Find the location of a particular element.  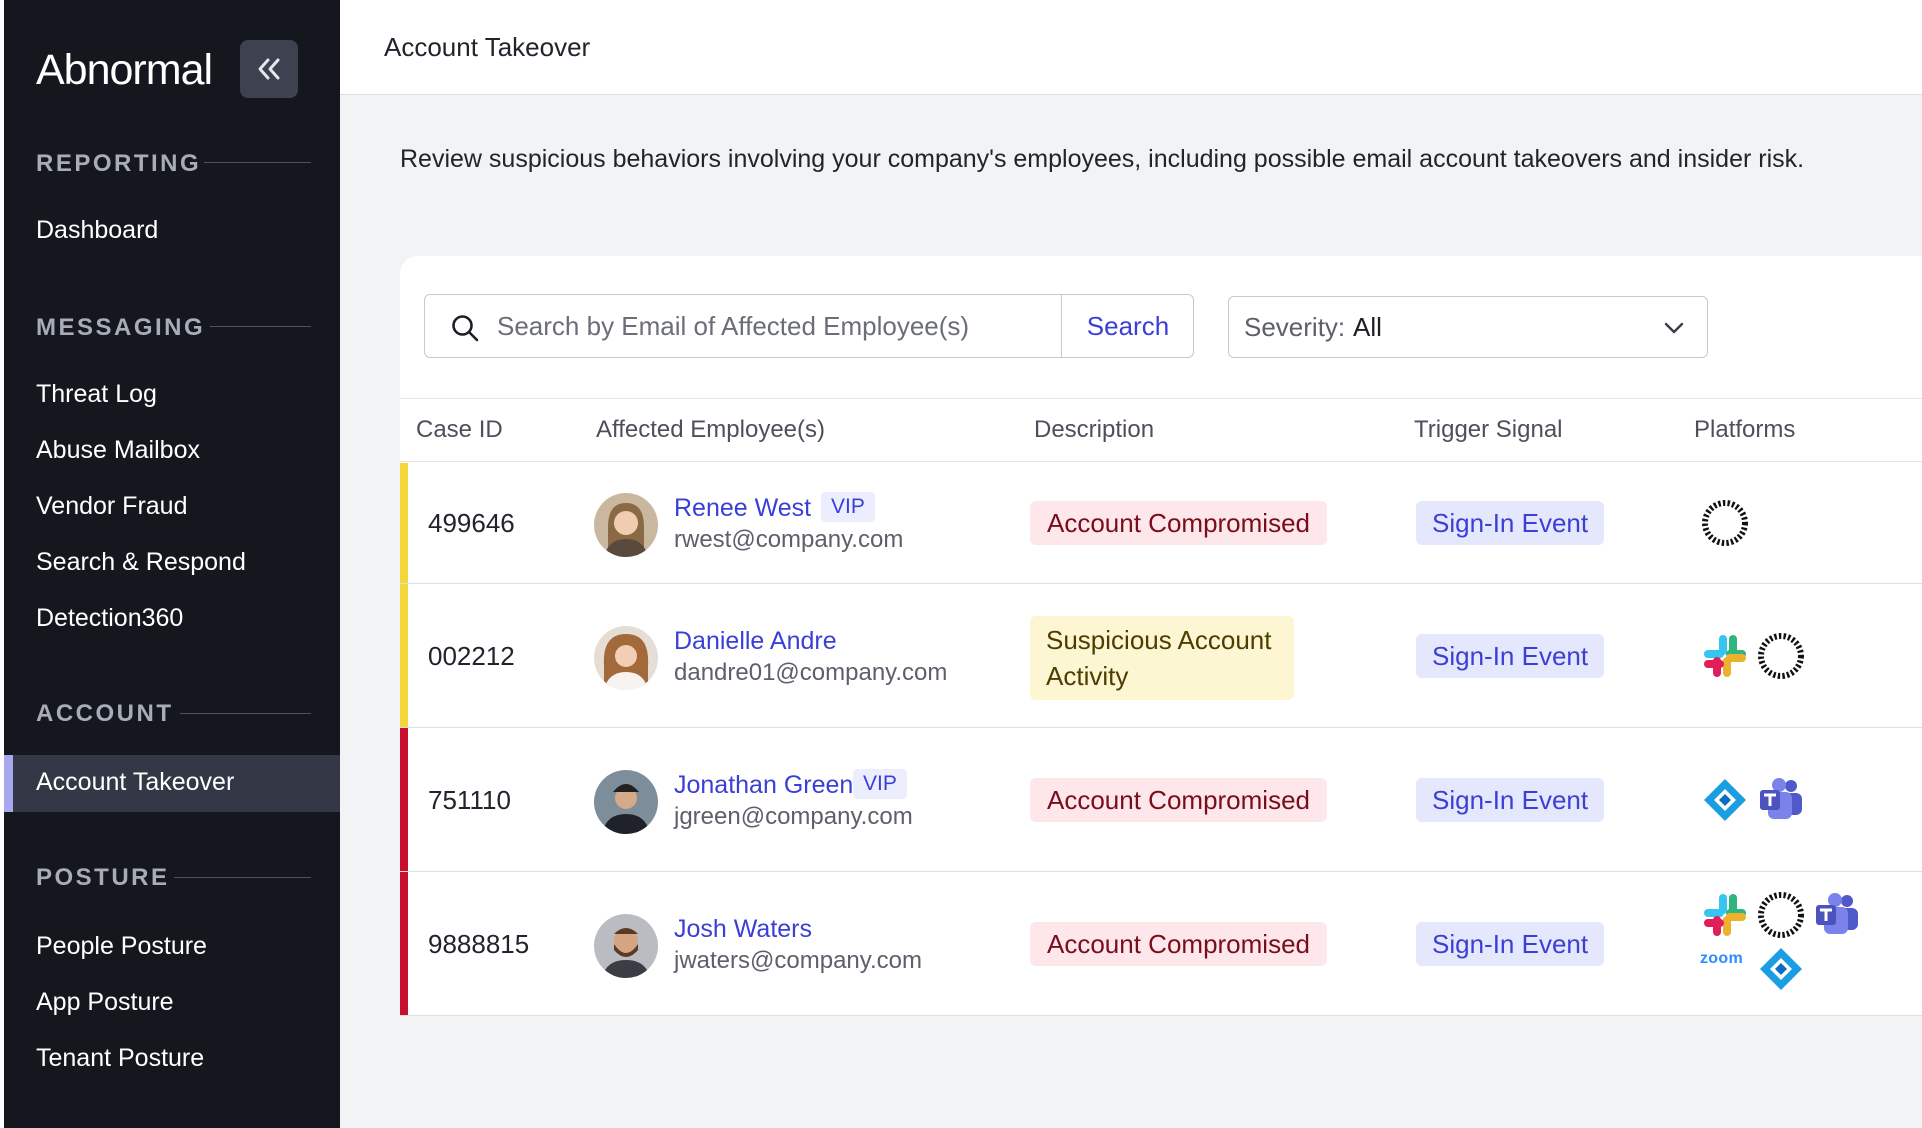

employee-email: jgreen@company.com is located at coordinates (793, 816).